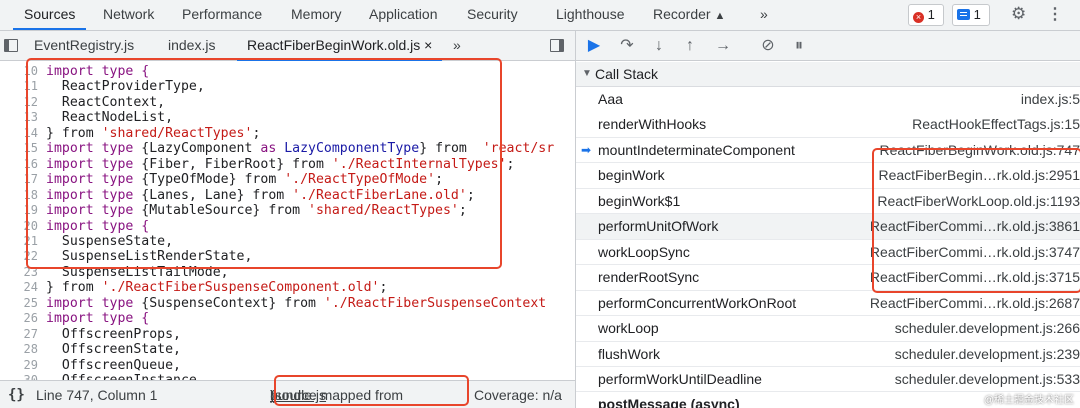 The height and width of the screenshot is (408, 1080). I want to click on toggle-debugger-icon, so click(557, 45).